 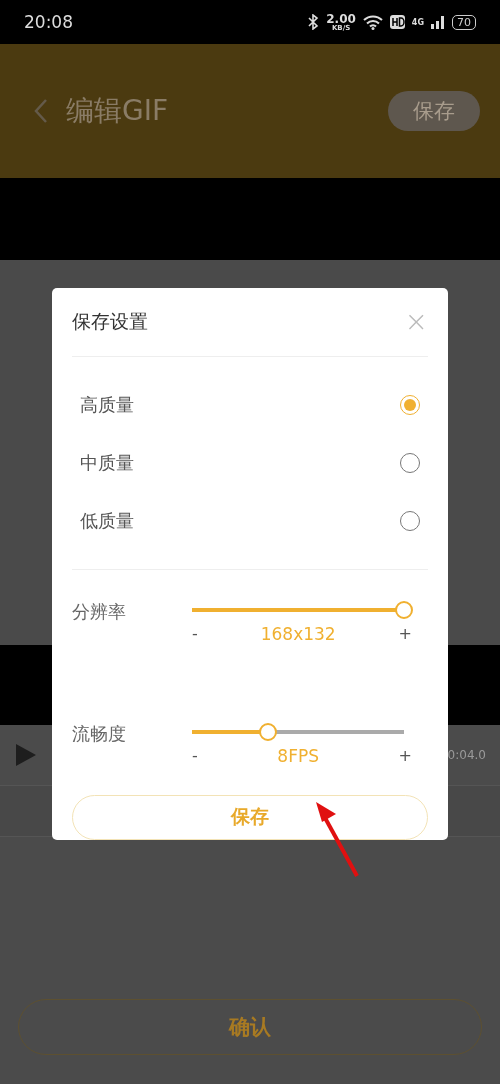 I want to click on quality-option: 高质量, so click(x=107, y=404).